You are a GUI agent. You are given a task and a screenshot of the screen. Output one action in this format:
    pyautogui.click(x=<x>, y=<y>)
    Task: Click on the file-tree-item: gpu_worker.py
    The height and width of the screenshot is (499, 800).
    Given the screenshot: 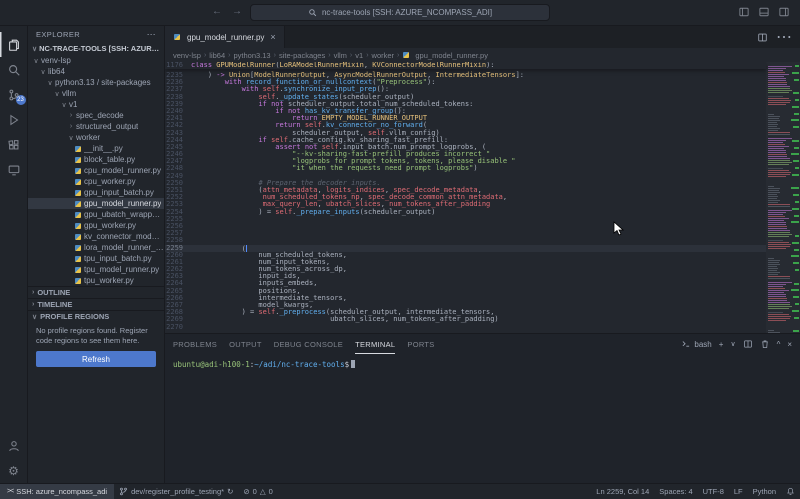 What is the action you would take?
    pyautogui.click(x=96, y=225)
    